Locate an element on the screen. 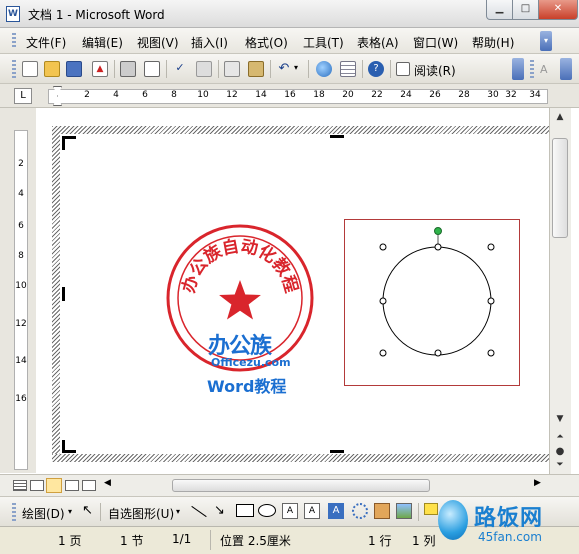  copy-icon is located at coordinates (232, 69).